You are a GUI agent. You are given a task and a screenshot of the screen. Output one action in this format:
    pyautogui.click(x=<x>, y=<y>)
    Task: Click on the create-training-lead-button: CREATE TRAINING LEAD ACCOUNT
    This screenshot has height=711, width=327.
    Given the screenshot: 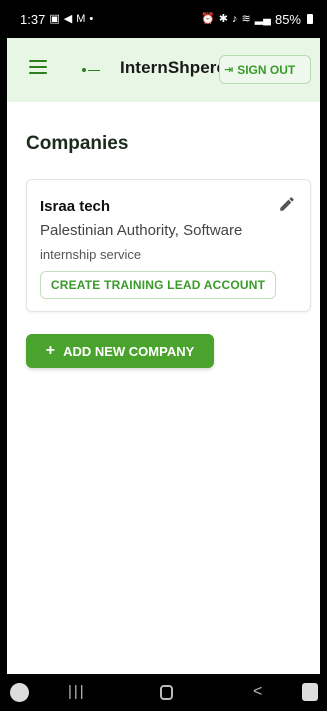 What is the action you would take?
    pyautogui.click(x=158, y=285)
    